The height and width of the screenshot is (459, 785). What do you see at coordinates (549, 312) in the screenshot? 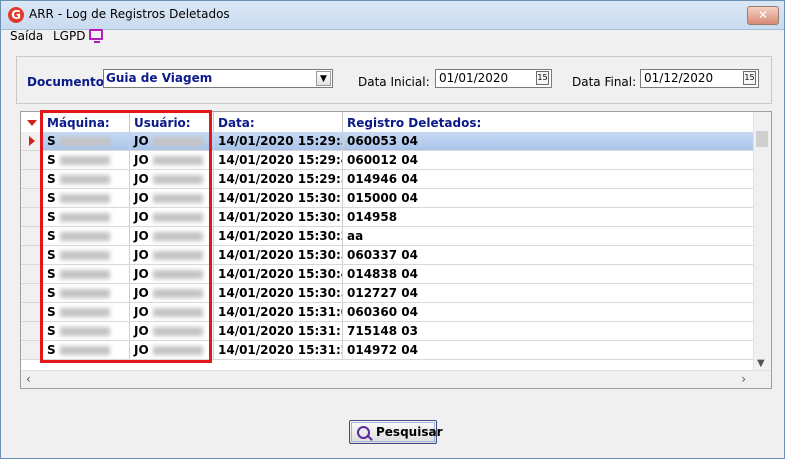
I see `cell-registro: 060360 04` at bounding box center [549, 312].